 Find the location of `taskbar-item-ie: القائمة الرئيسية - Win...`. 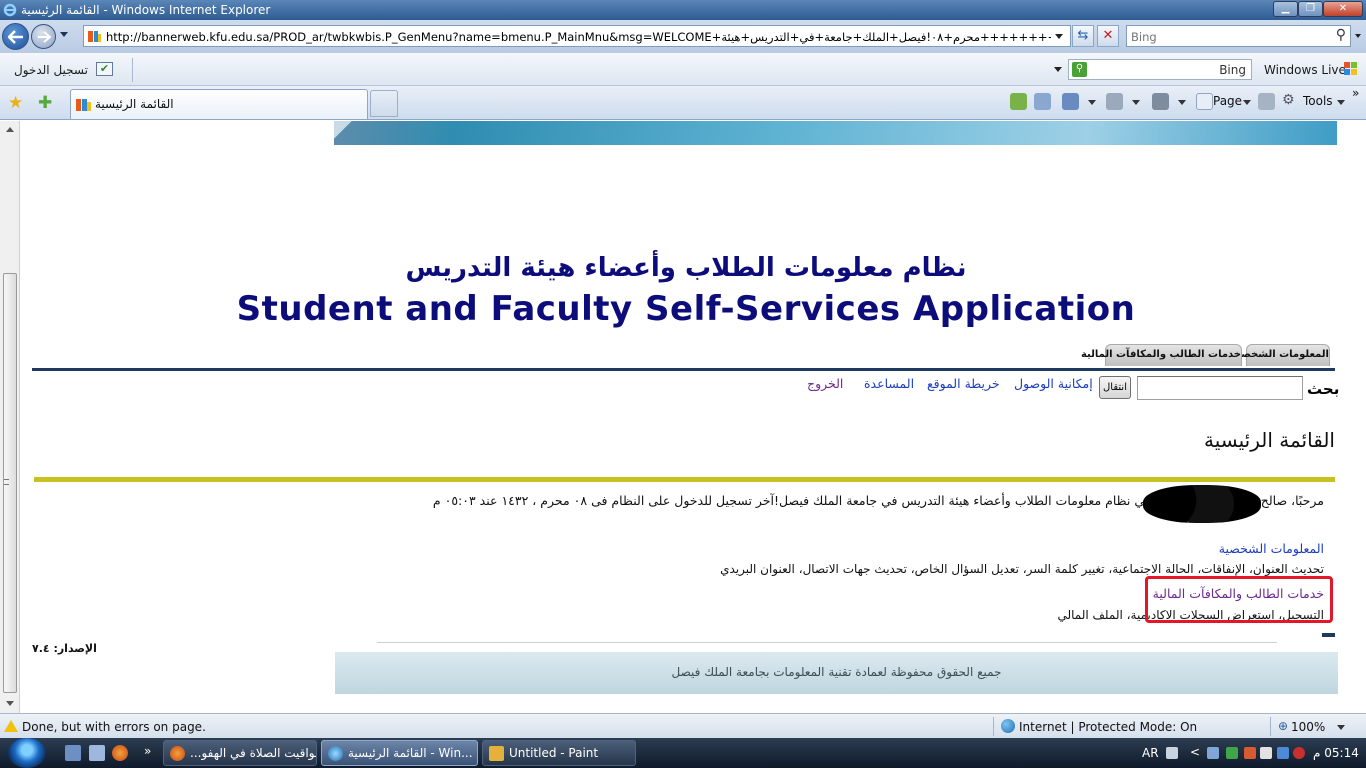

taskbar-item-ie: القائمة الرئيسية - Win... is located at coordinates (399, 753).